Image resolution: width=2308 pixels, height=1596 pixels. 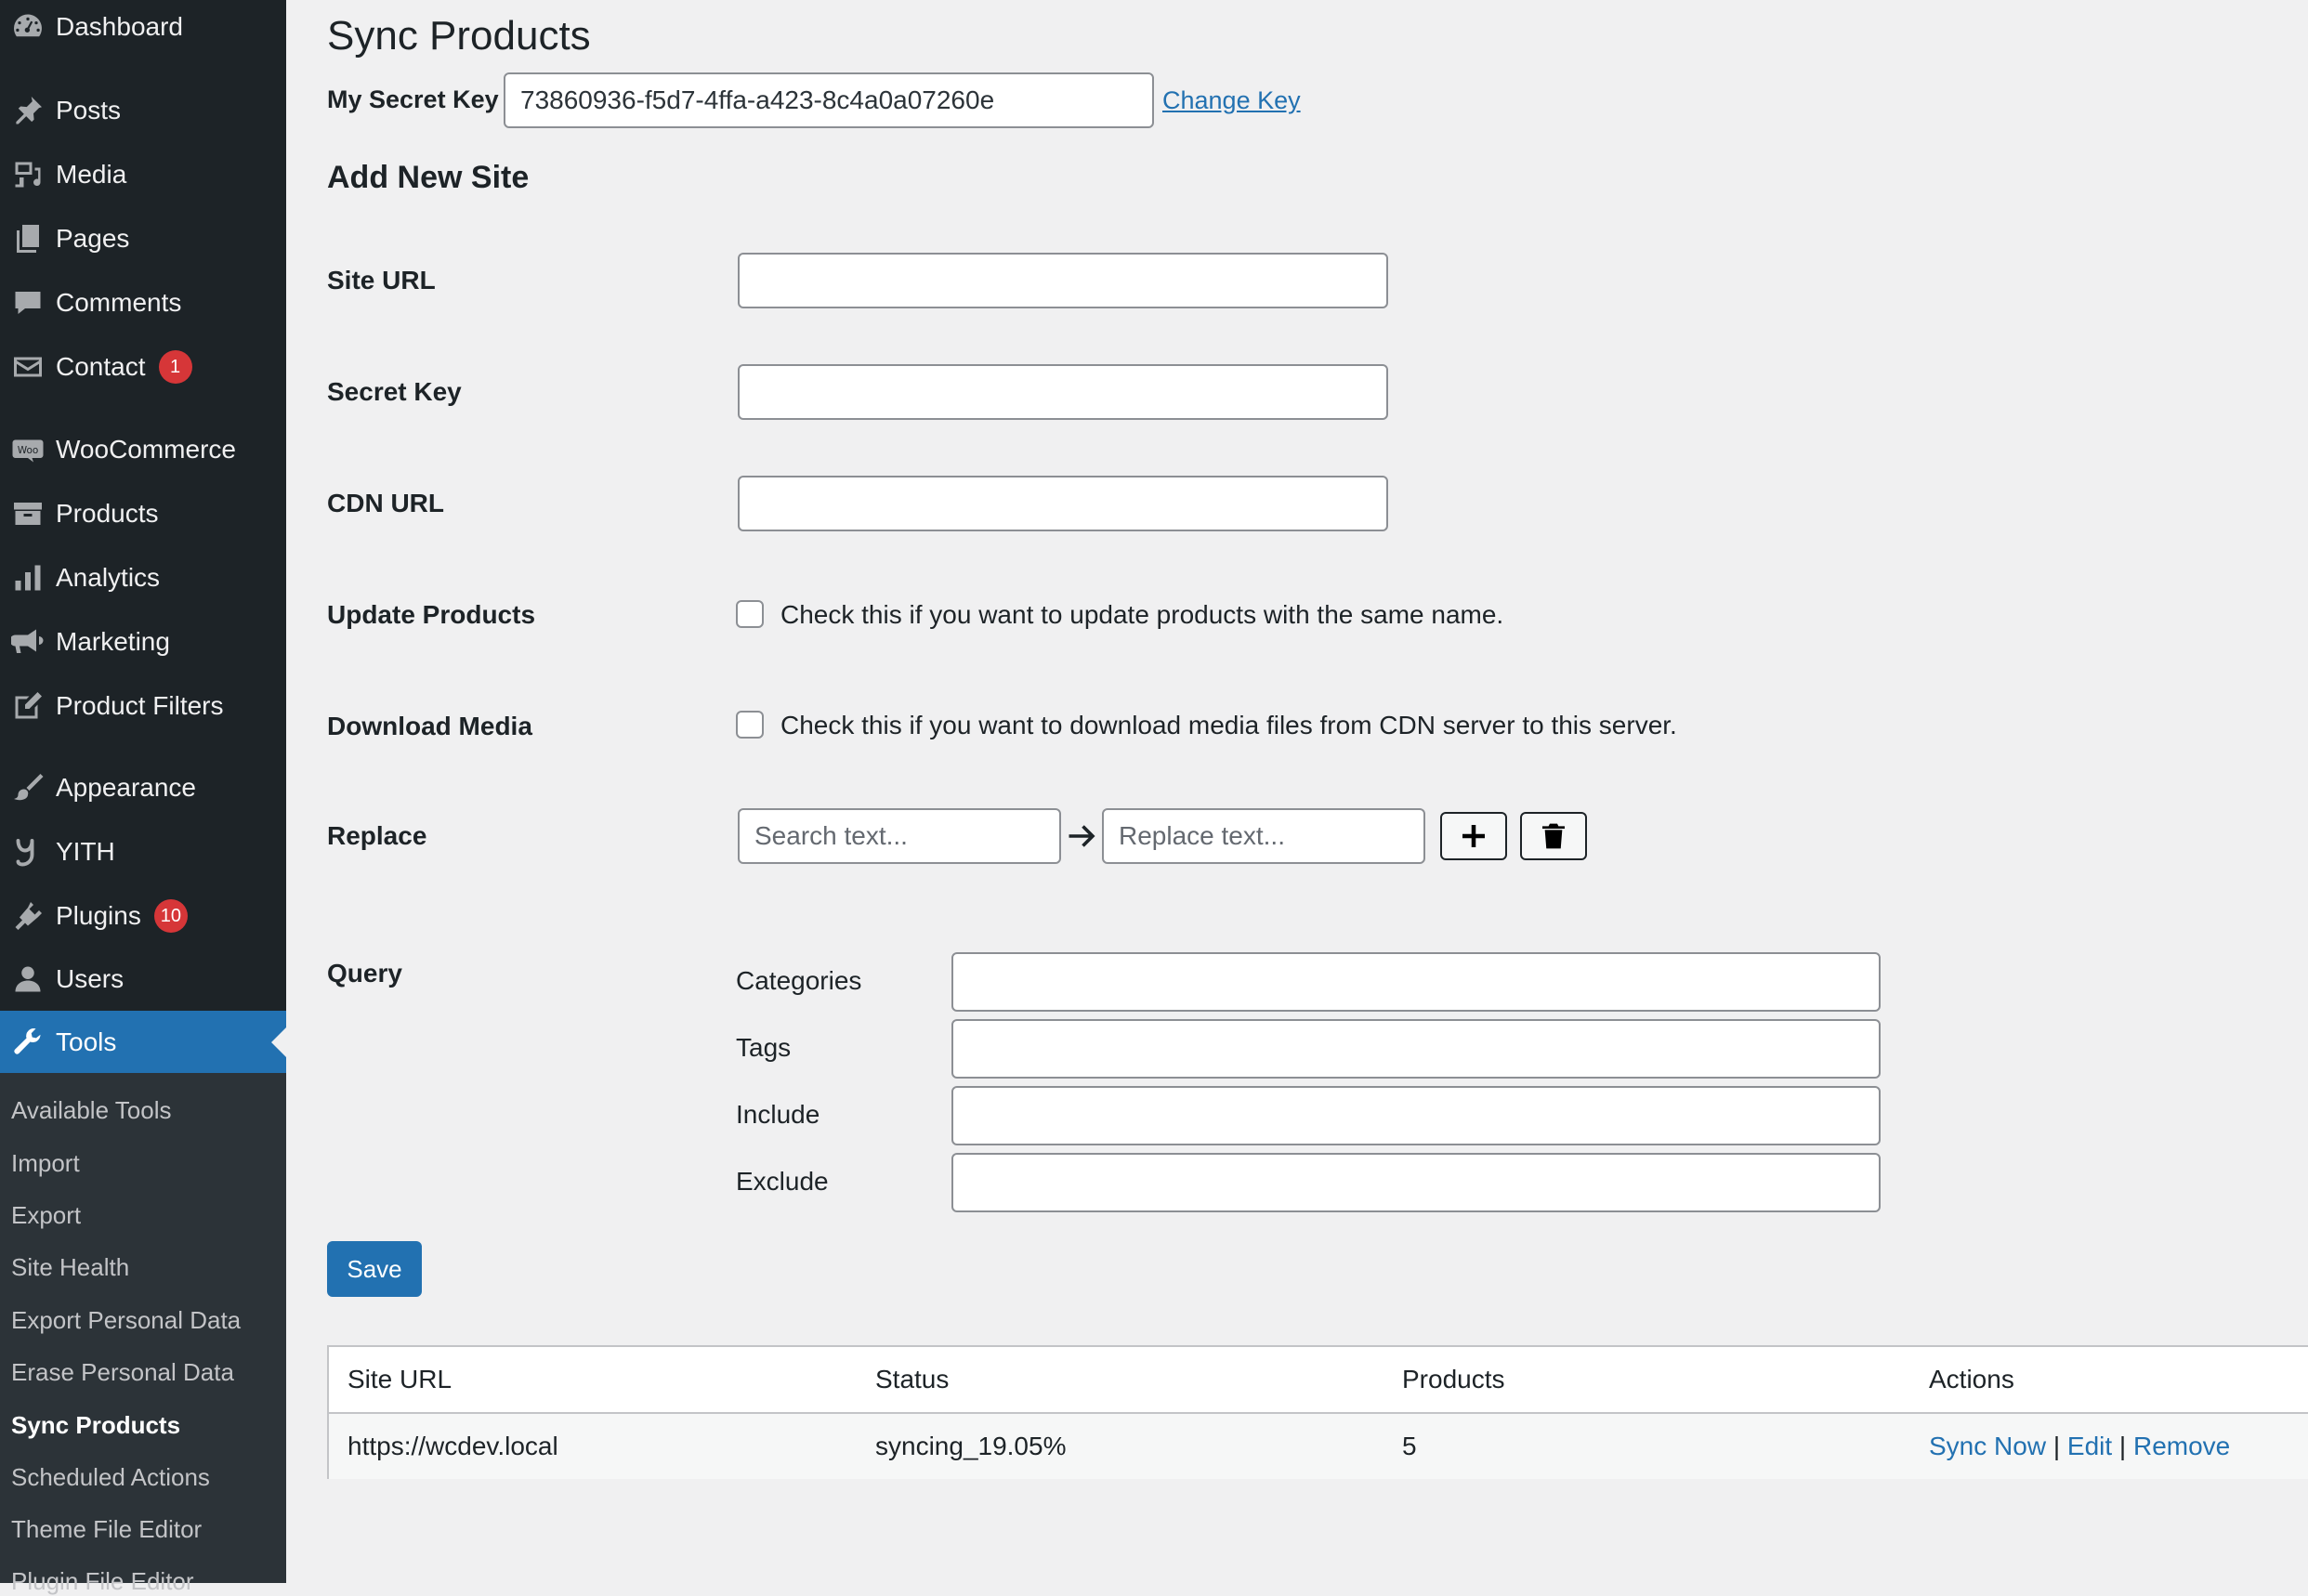 I want to click on woo-icon: Woo, so click(x=28, y=450).